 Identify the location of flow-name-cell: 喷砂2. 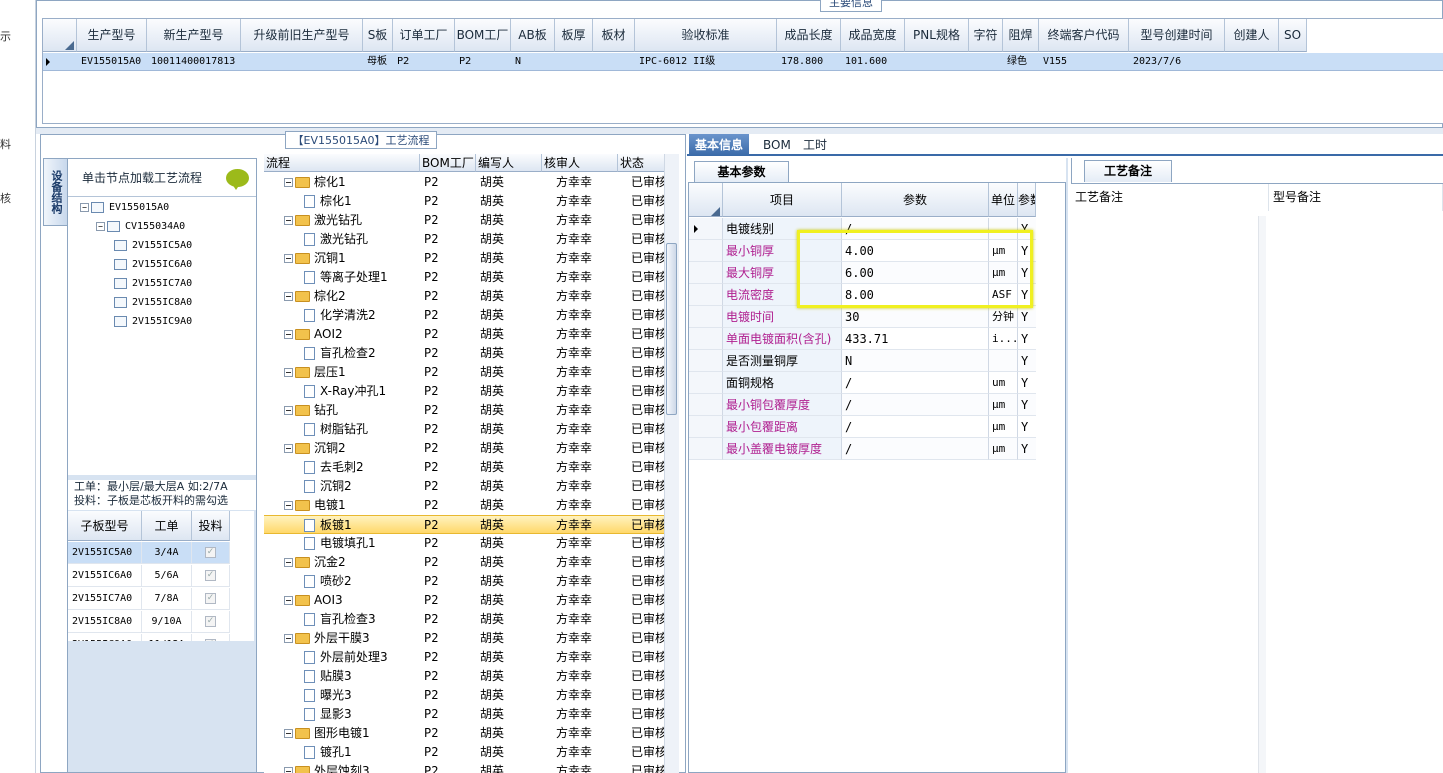
(374, 581).